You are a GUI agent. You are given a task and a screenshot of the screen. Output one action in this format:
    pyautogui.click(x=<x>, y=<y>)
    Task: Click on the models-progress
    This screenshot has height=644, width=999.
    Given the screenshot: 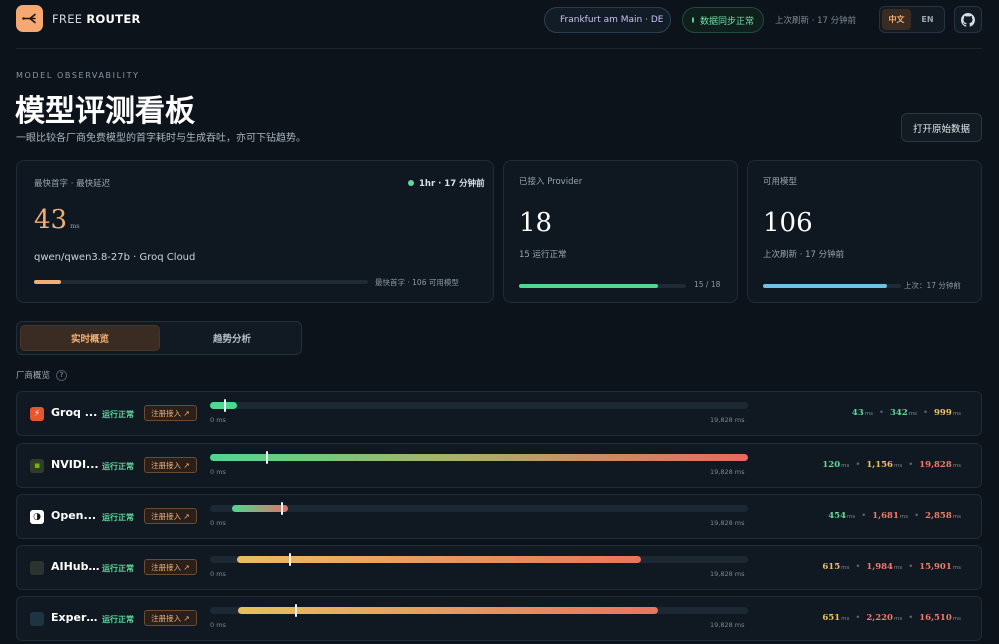 What is the action you would take?
    pyautogui.click(x=832, y=286)
    